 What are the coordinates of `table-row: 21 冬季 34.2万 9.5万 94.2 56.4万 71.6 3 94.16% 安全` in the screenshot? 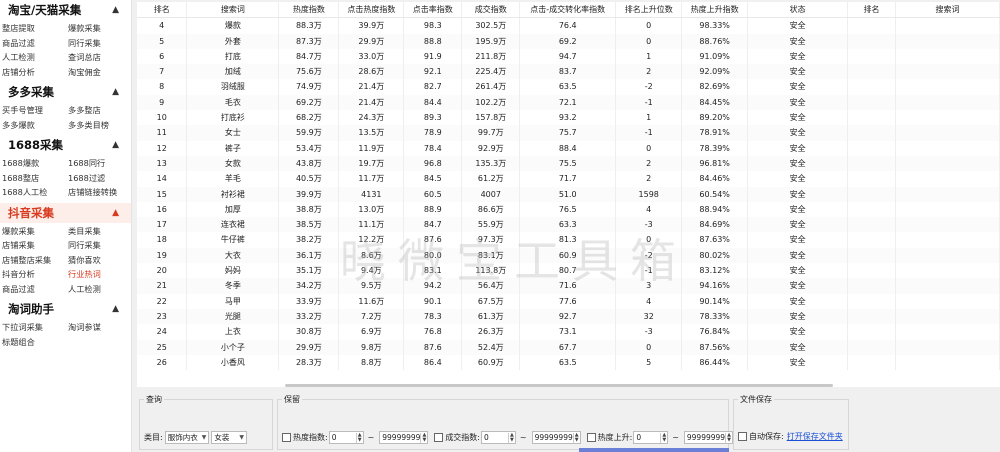 It's located at (568, 286).